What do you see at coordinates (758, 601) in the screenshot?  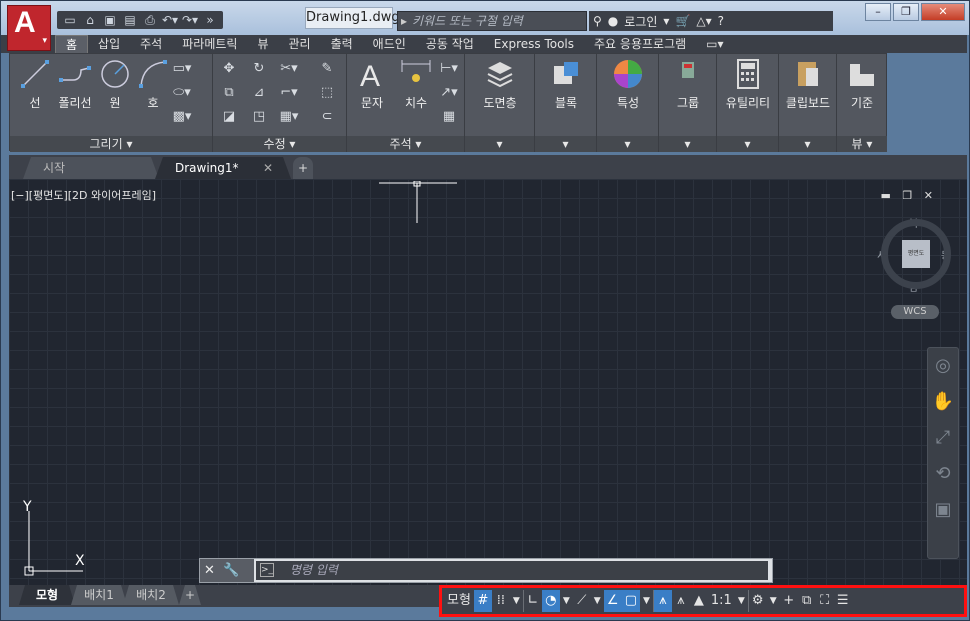 I see `gear-icon: ⚙` at bounding box center [758, 601].